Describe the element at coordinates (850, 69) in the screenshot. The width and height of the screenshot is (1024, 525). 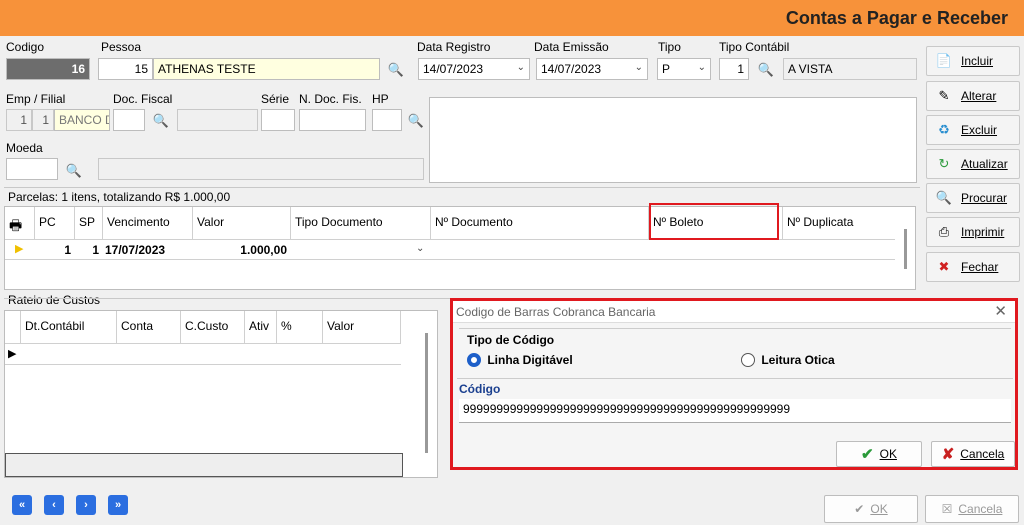
I see `tipo-contabil-name-field: A VISTA` at that location.